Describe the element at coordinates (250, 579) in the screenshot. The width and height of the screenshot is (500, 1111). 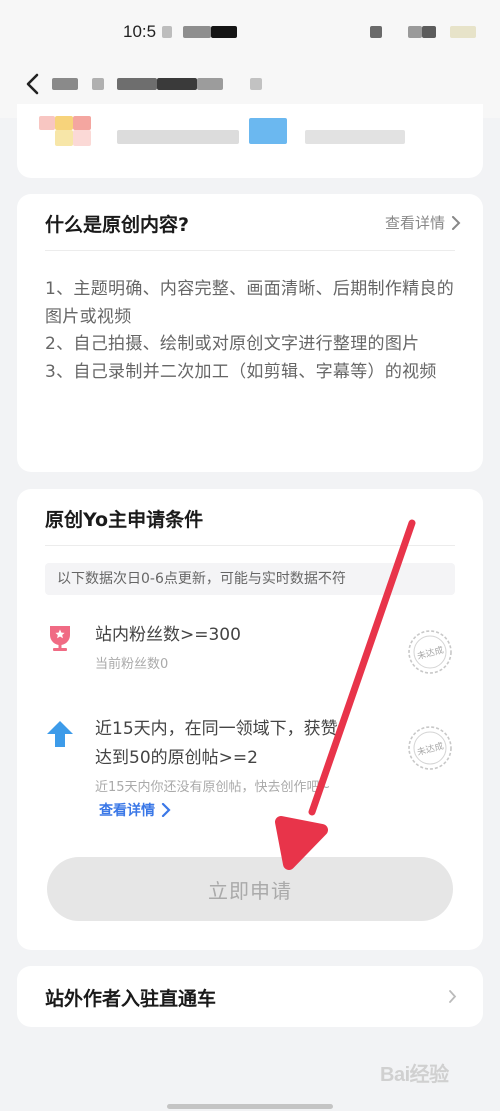
I see `data-update-notice: 以下数据次日0-6点更新，可能与实时数据不符` at that location.